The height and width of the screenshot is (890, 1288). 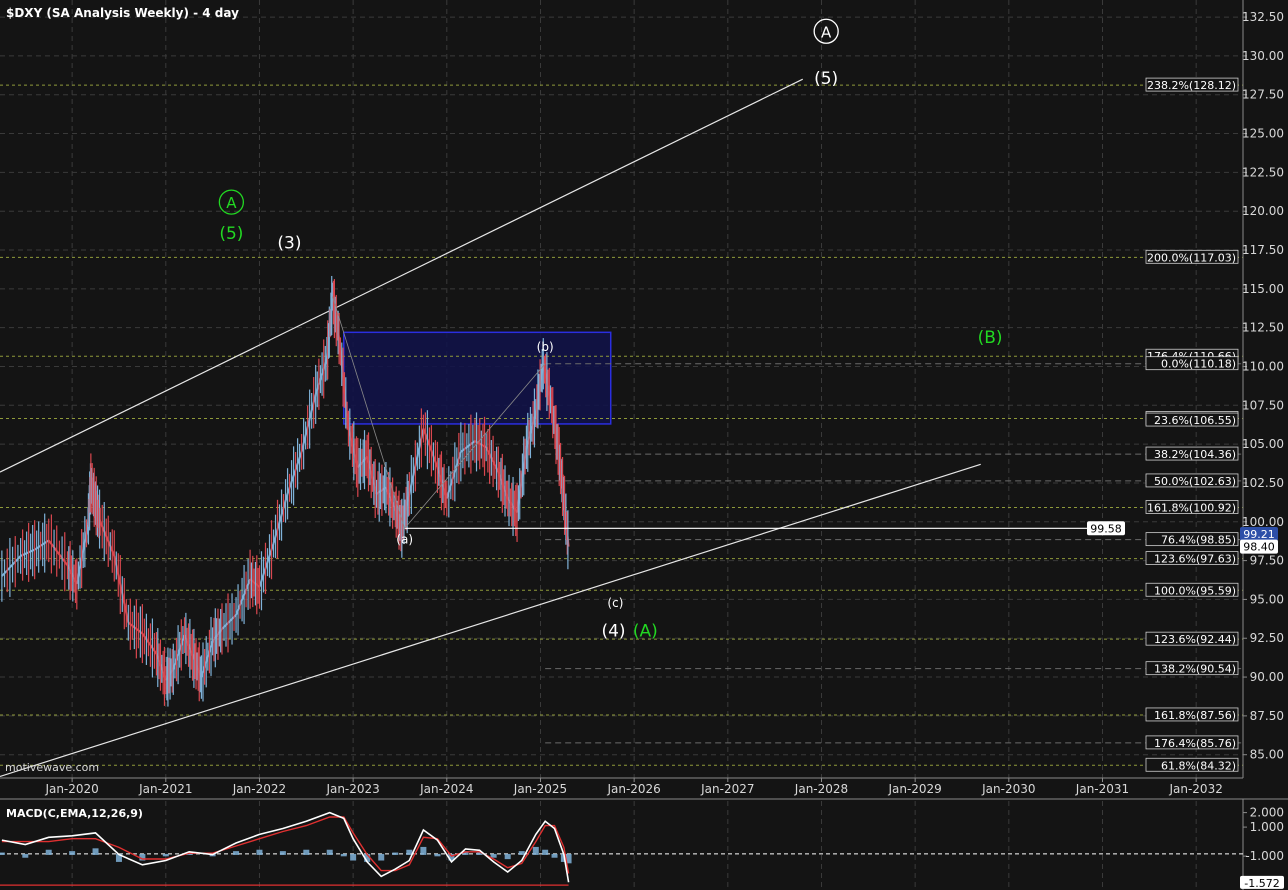 I want to click on time-tick-label: Jan-2029, so click(x=914, y=789).